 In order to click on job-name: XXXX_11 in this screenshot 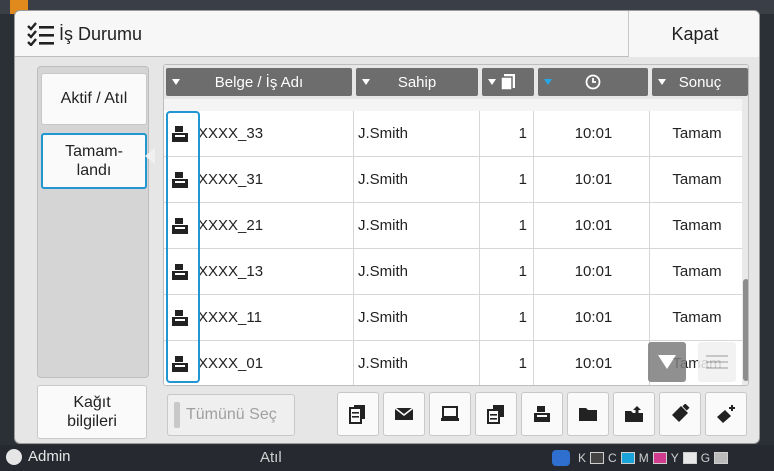, I will do `click(276, 317)`.